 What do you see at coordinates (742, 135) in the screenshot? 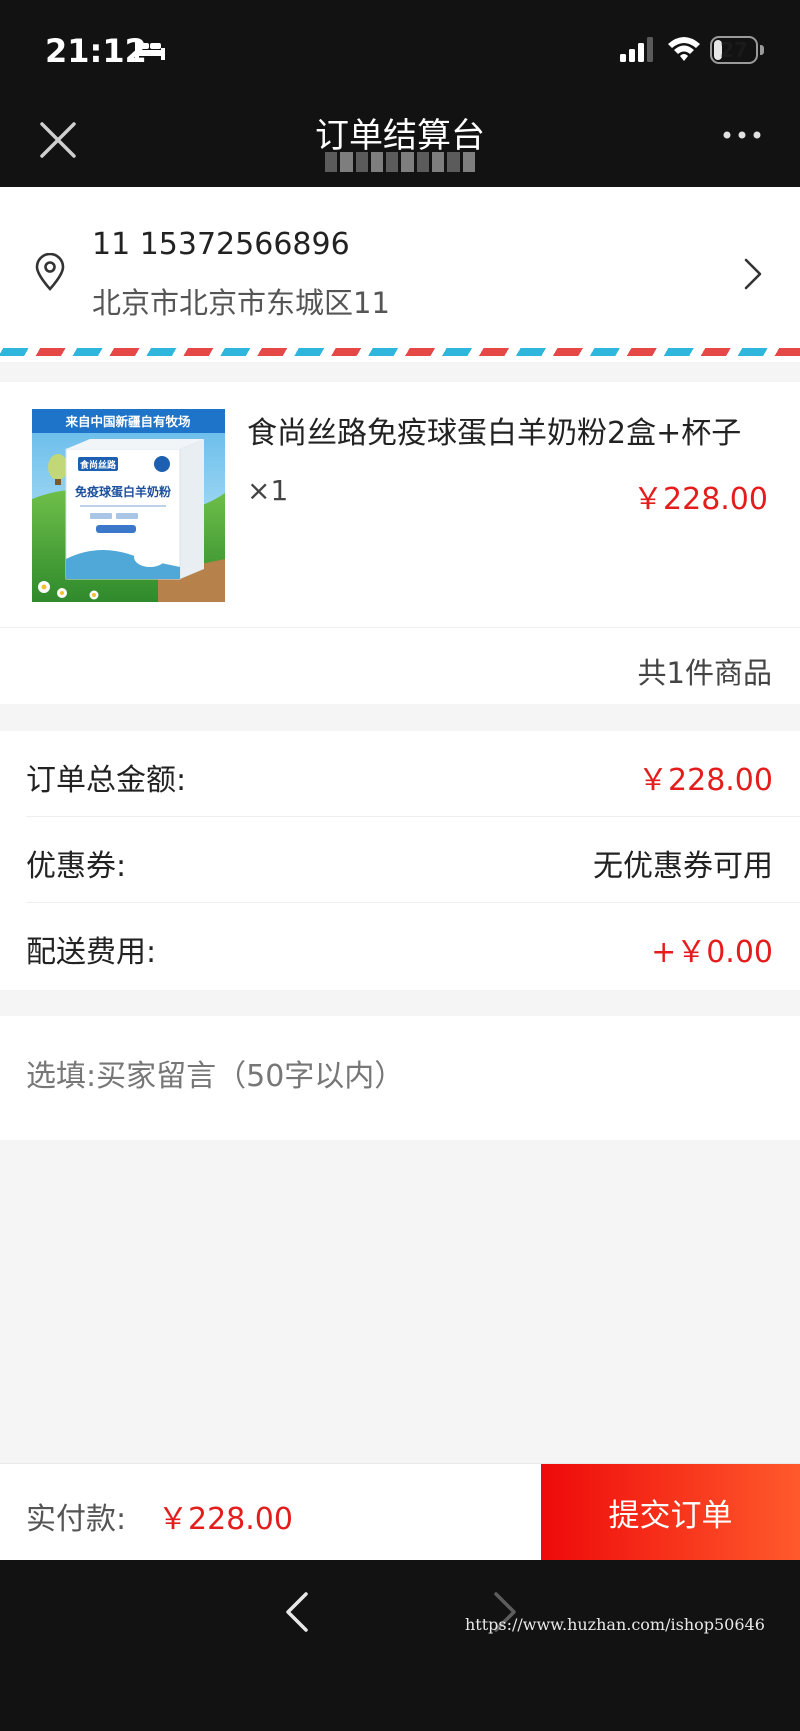
I see `more-icon` at bounding box center [742, 135].